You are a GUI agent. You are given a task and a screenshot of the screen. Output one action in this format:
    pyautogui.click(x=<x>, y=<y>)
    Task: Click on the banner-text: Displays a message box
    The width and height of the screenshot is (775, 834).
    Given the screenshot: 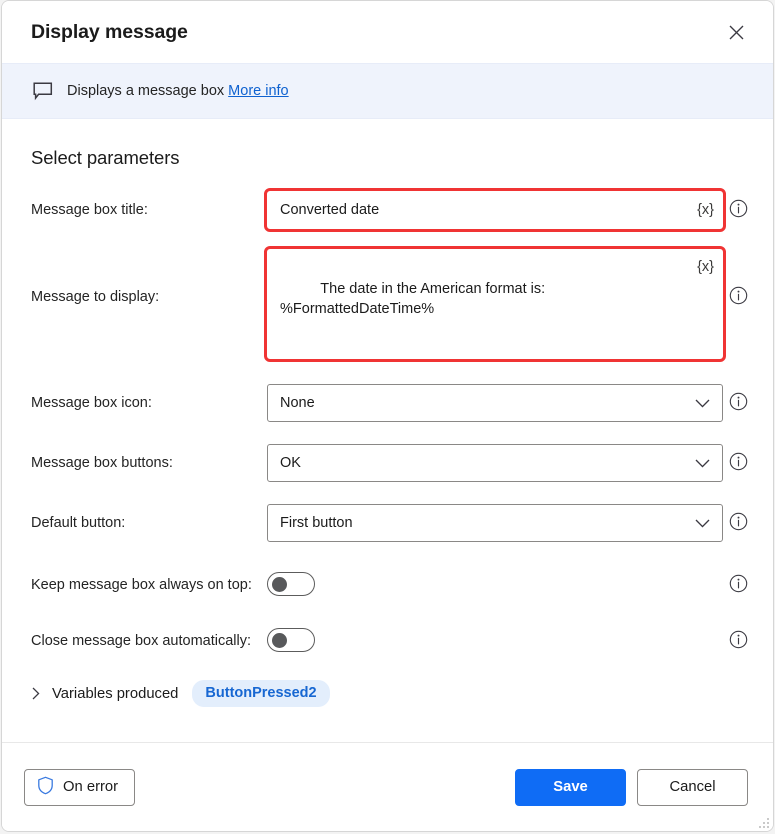 What is the action you would take?
    pyautogui.click(x=146, y=91)
    